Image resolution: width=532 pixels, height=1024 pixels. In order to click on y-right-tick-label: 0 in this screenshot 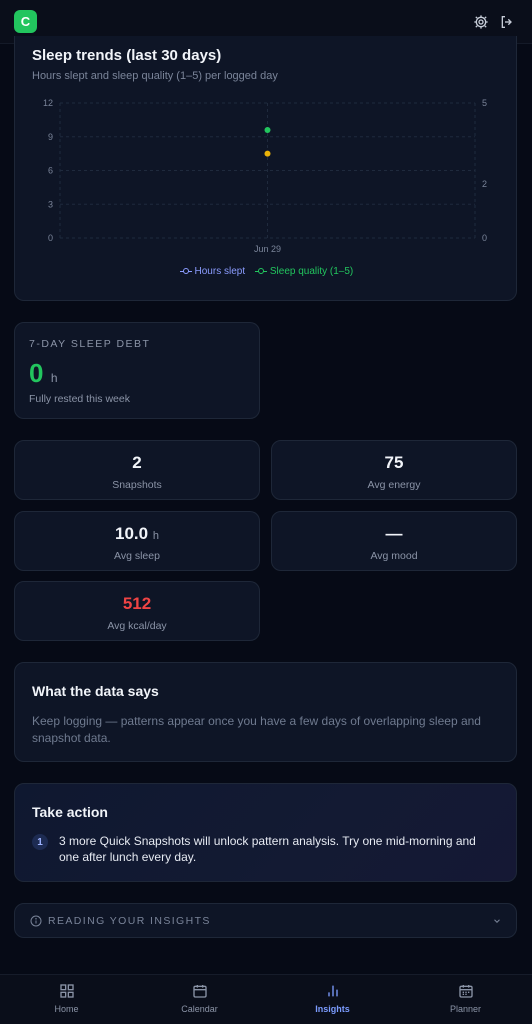, I will do `click(484, 238)`.